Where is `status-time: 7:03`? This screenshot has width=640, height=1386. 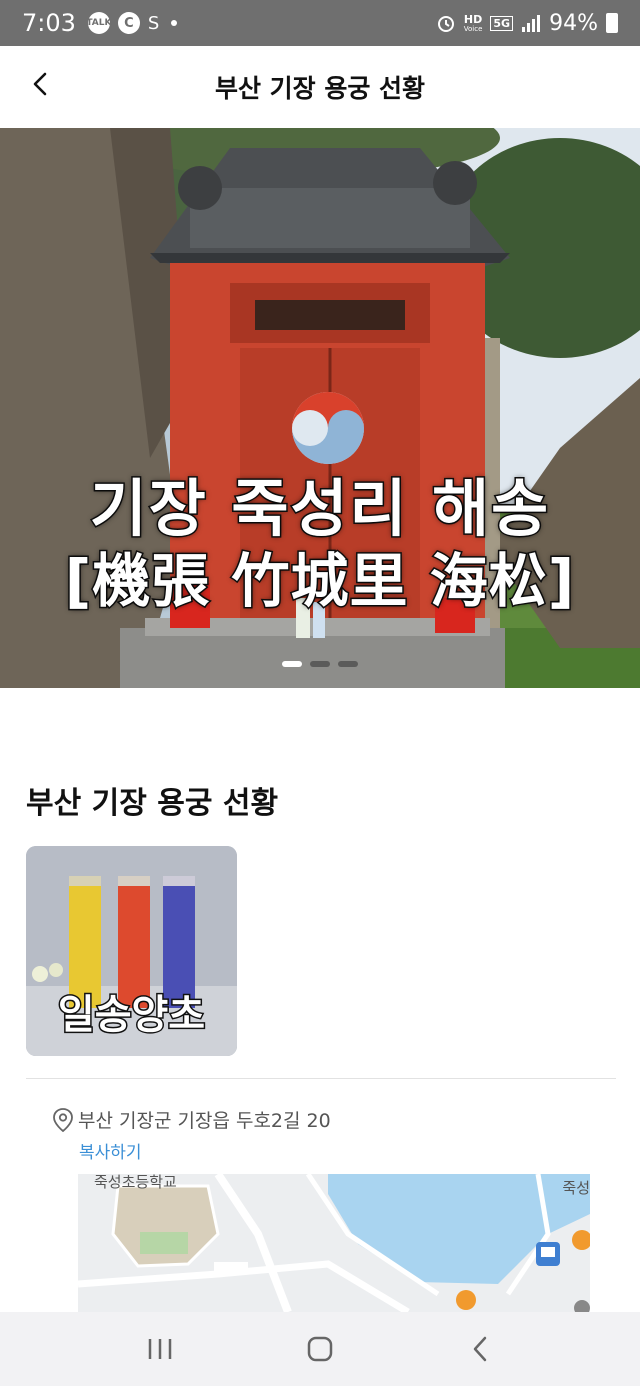 status-time: 7:03 is located at coordinates (49, 23).